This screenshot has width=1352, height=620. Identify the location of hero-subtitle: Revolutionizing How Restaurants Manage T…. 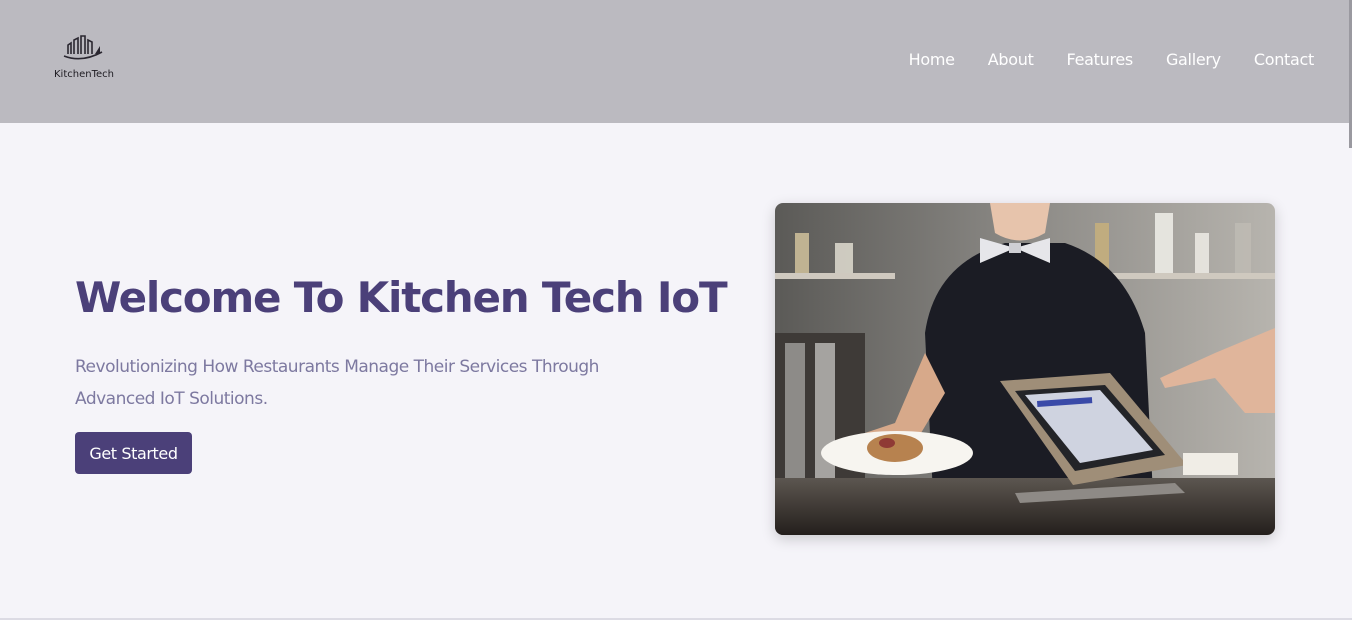
(337, 383).